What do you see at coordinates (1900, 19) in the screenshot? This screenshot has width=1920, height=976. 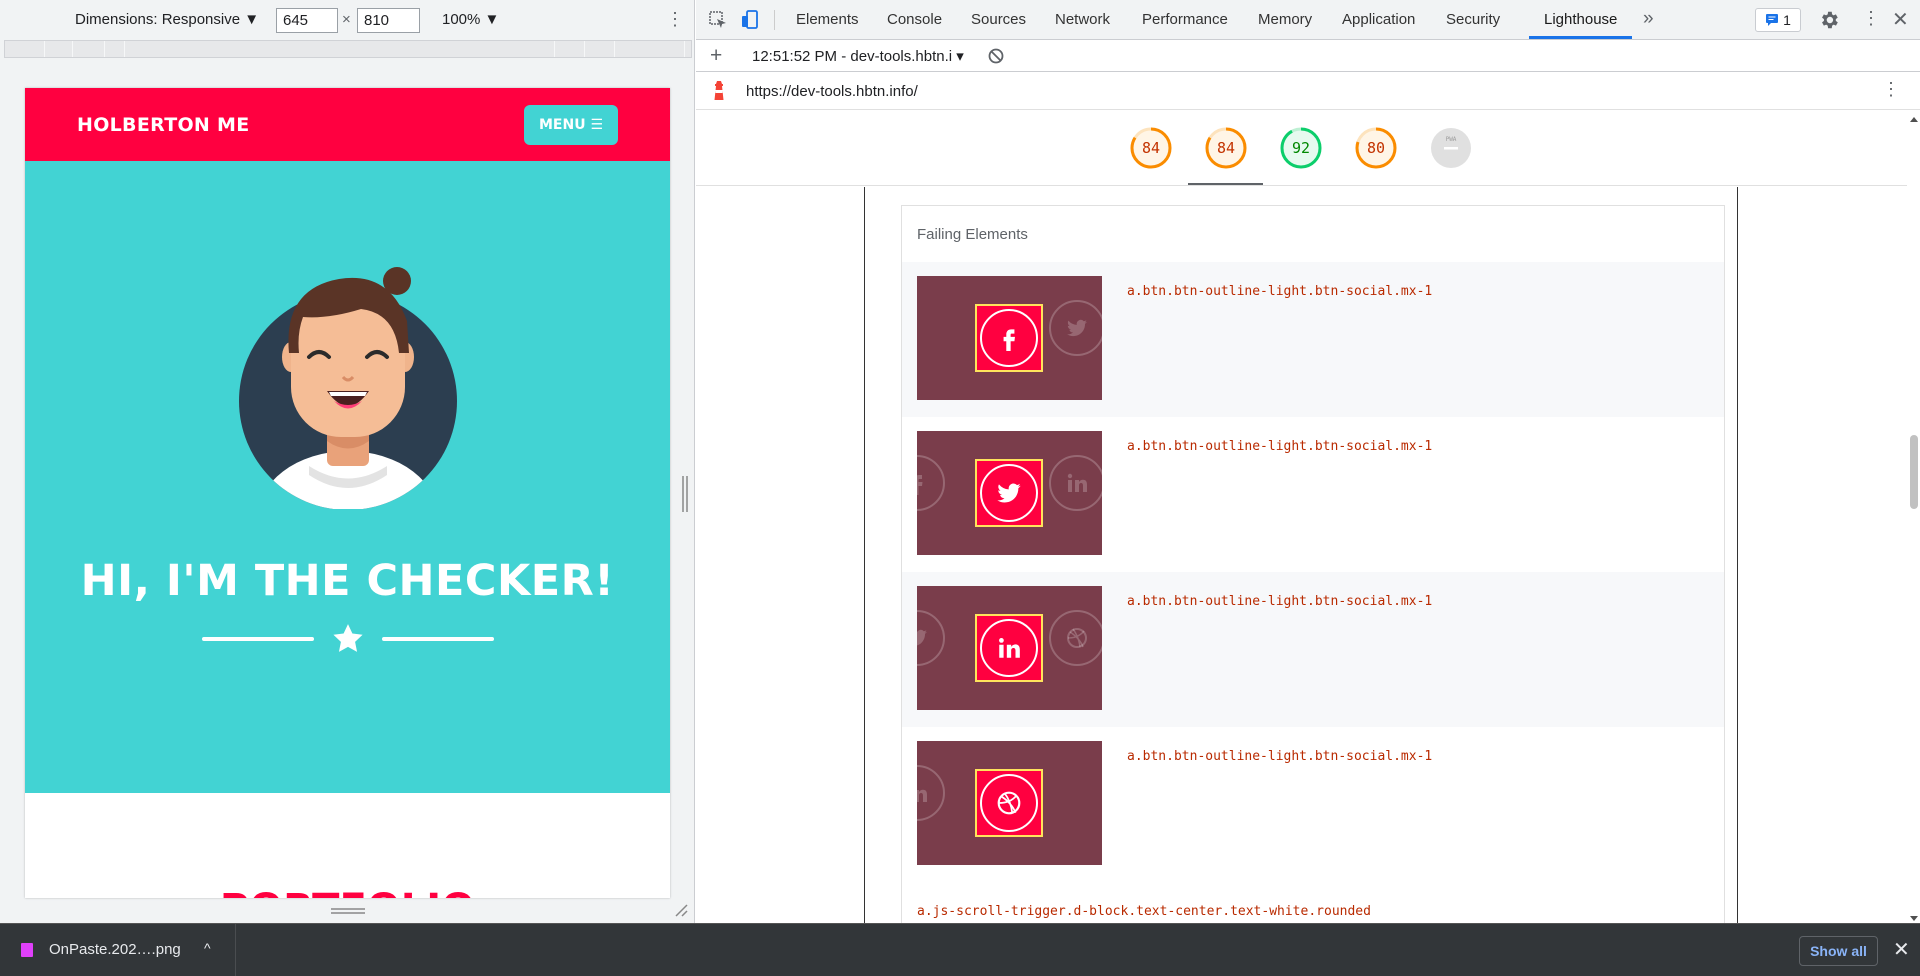 I see `close-devtools-icon: ✕` at bounding box center [1900, 19].